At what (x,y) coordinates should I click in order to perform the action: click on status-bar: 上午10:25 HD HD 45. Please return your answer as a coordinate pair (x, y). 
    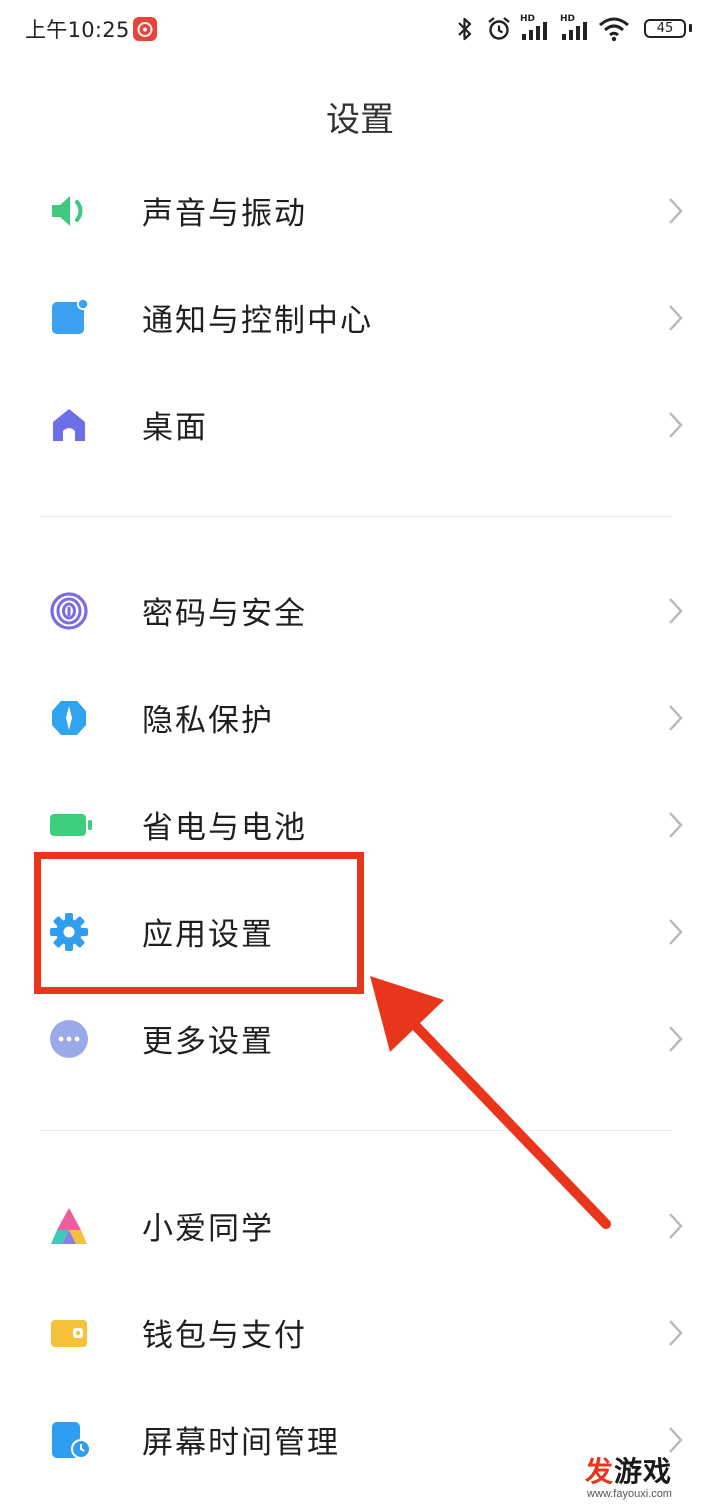
    Looking at the image, I should click on (360, 31).